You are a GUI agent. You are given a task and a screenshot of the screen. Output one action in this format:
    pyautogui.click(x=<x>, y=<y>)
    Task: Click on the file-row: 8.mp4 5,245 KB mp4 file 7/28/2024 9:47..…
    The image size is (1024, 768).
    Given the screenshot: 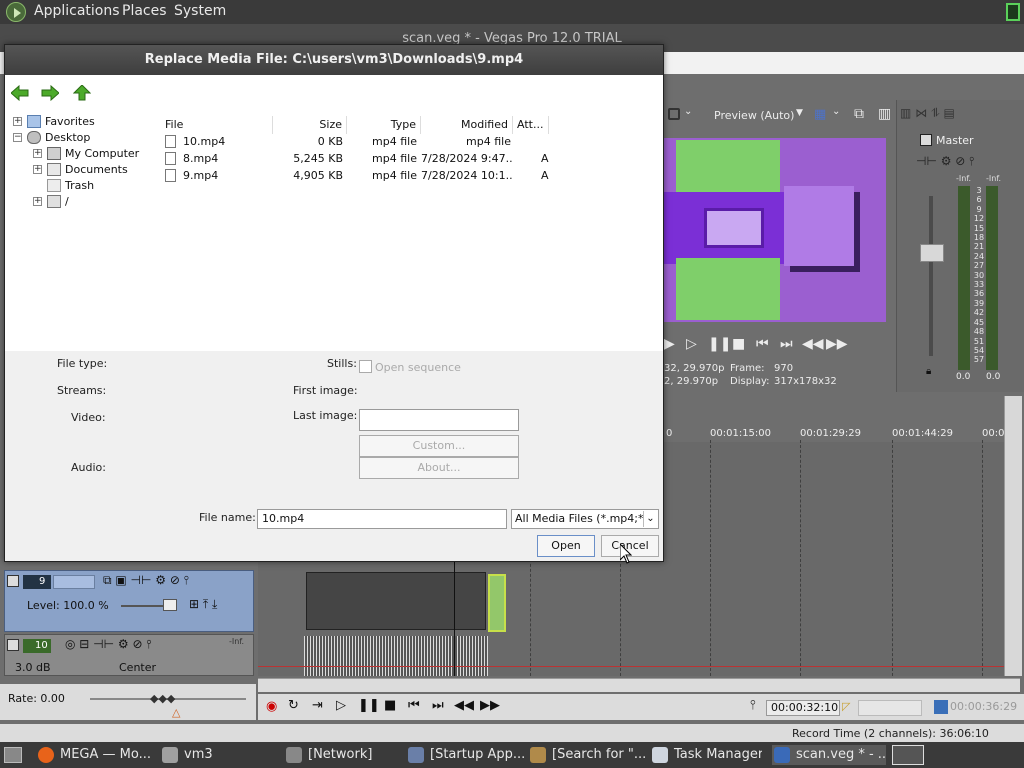 What is the action you would take?
    pyautogui.click(x=411, y=158)
    